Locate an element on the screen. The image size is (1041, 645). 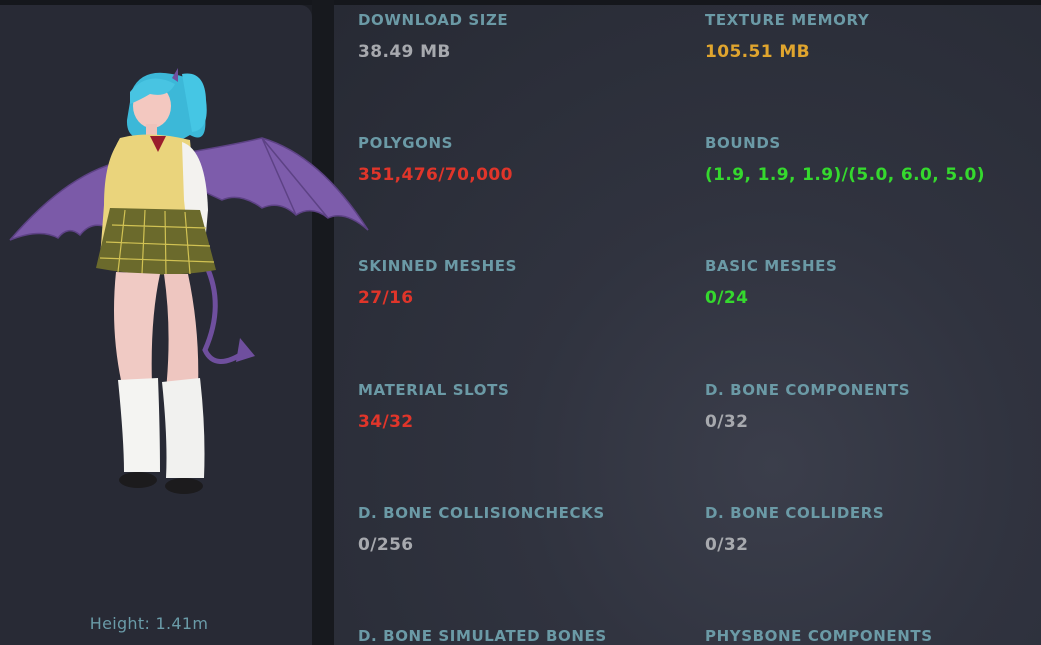
stat-label-physbone-components: PHYSBONE COMPONENTS is located at coordinates (819, 636).